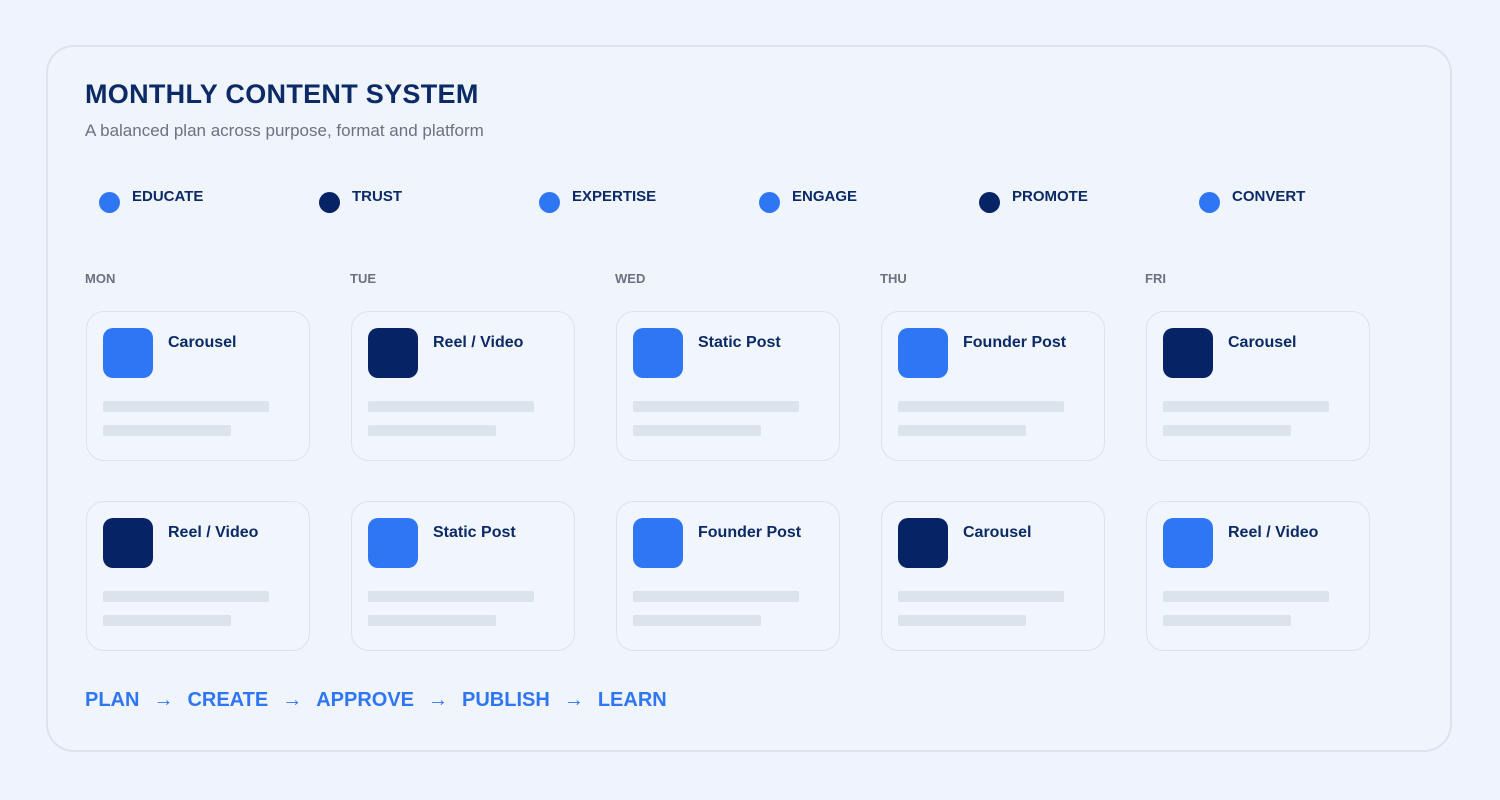 Image resolution: width=1500 pixels, height=800 pixels. Describe the element at coordinates (282, 94) in the screenshot. I see `page-title: MONTHLY CONTENT SYSTEM` at that location.